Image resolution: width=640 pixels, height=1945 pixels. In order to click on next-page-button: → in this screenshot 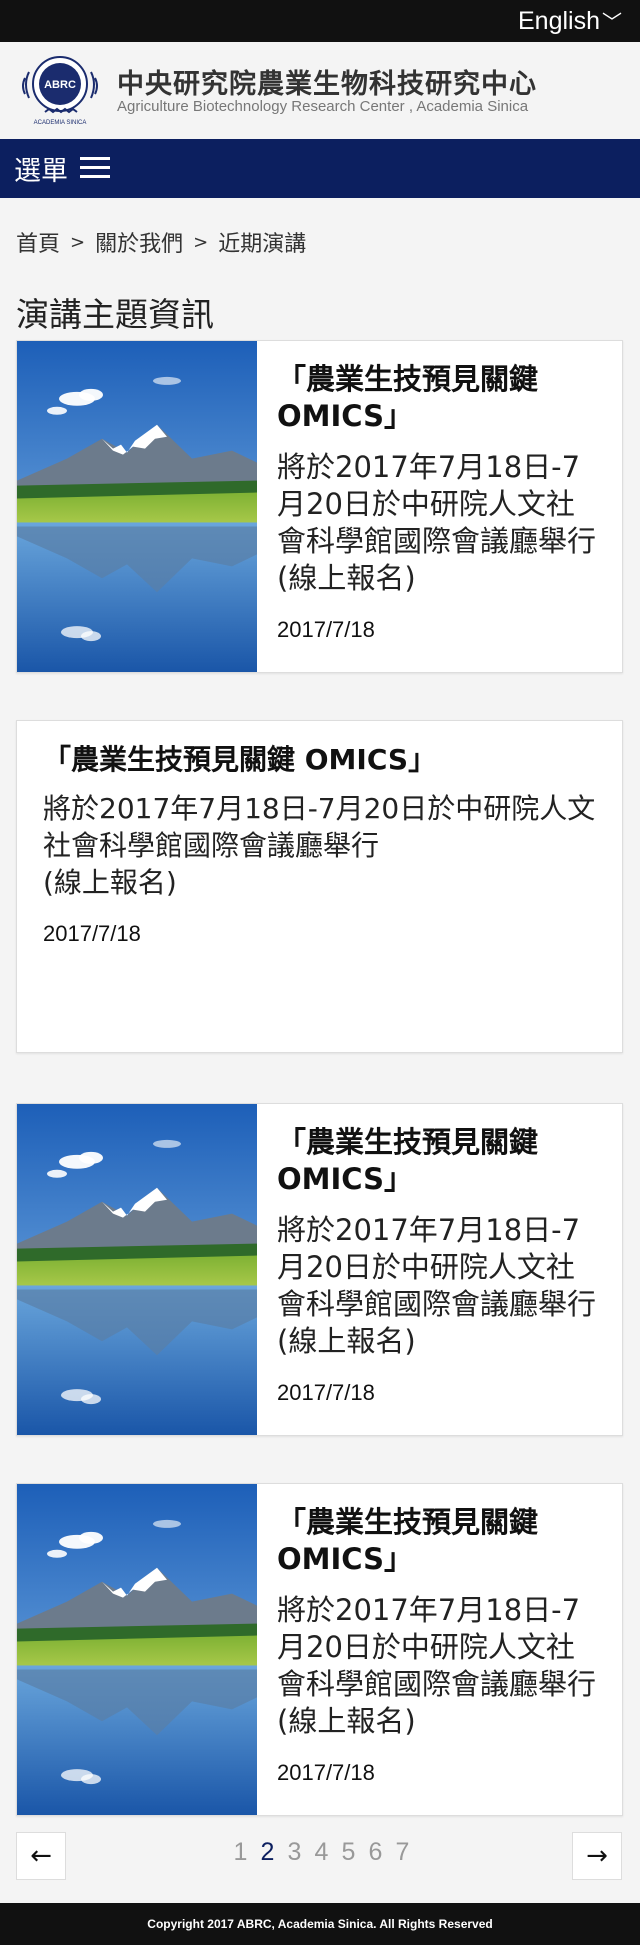, I will do `click(597, 1856)`.